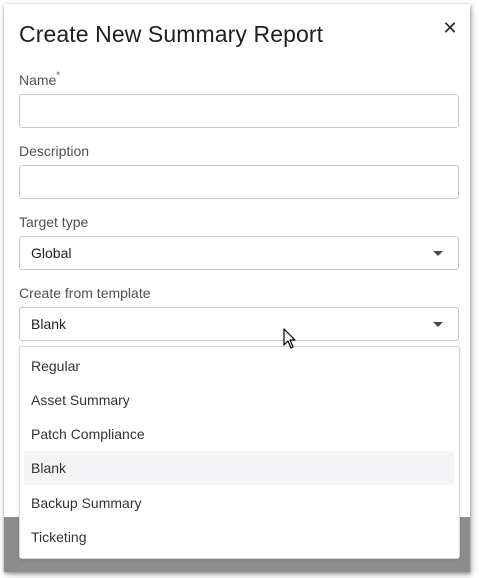 The width and height of the screenshot is (479, 578). I want to click on menu-item-blank: Blank, so click(239, 468).